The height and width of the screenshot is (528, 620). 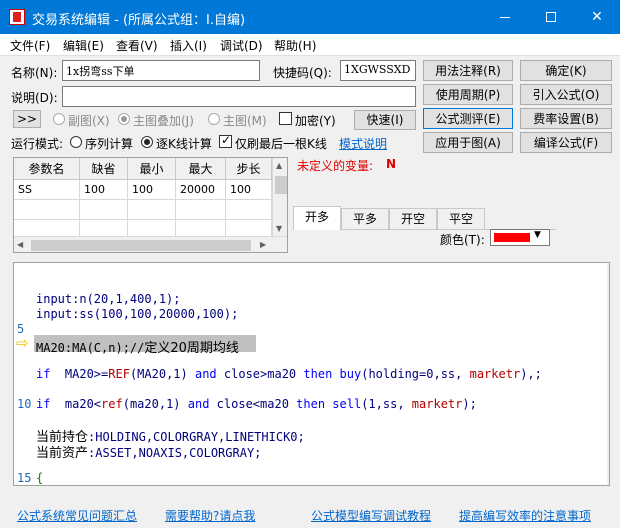 What do you see at coordinates (378, 70) in the screenshot?
I see `shortcut-input: 1XGWSSXD` at bounding box center [378, 70].